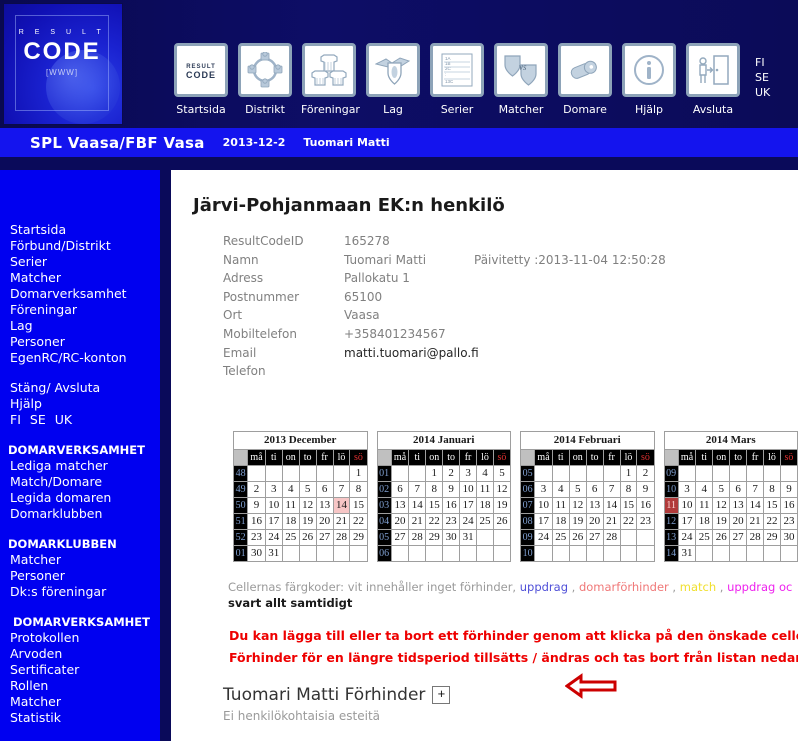  Describe the element at coordinates (594, 489) in the screenshot. I see `calendar-day-cell: 6` at that location.